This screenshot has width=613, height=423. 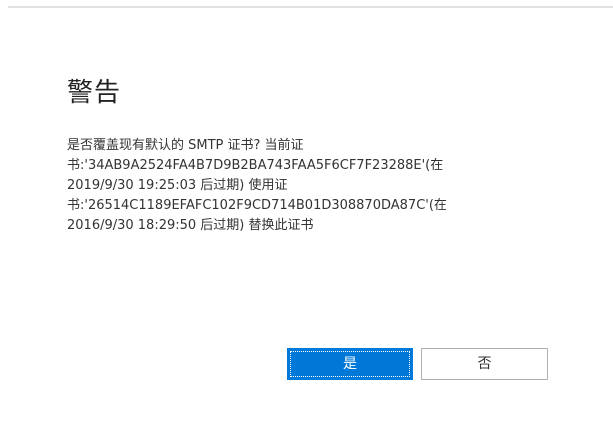 What do you see at coordinates (177, 185) in the screenshot?
I see `message-line: 2019/9/30 19:25:03 后过期) 使用证` at bounding box center [177, 185].